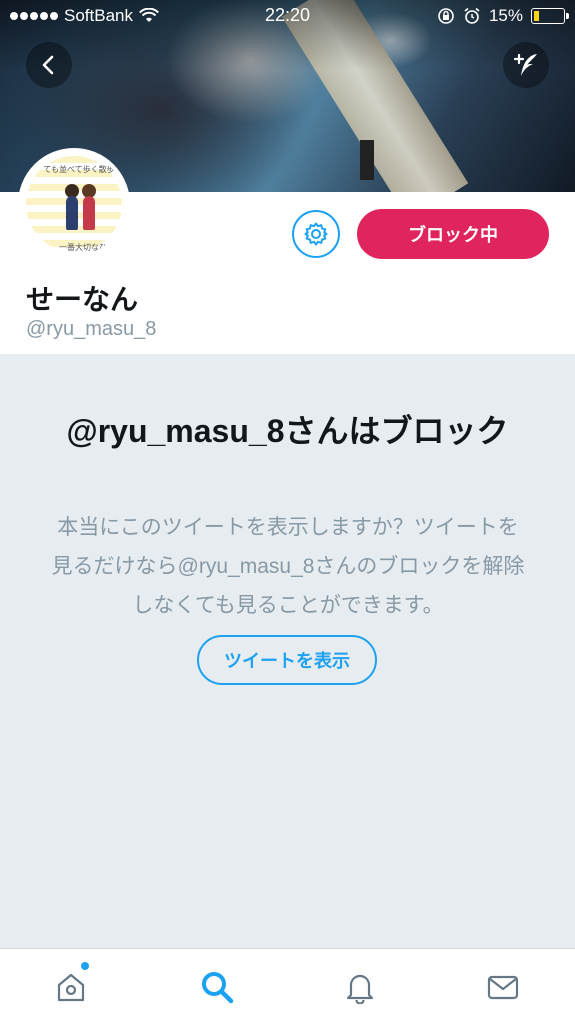 The width and height of the screenshot is (575, 1025). I want to click on tab-messages, so click(503, 987).